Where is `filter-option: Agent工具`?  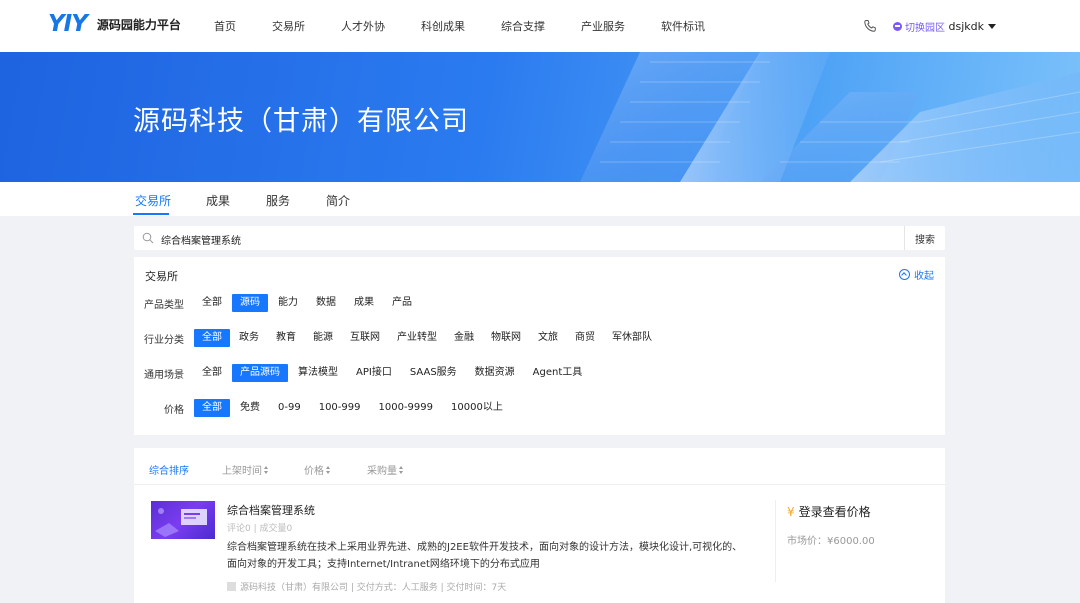
filter-option: Agent工具 is located at coordinates (558, 373).